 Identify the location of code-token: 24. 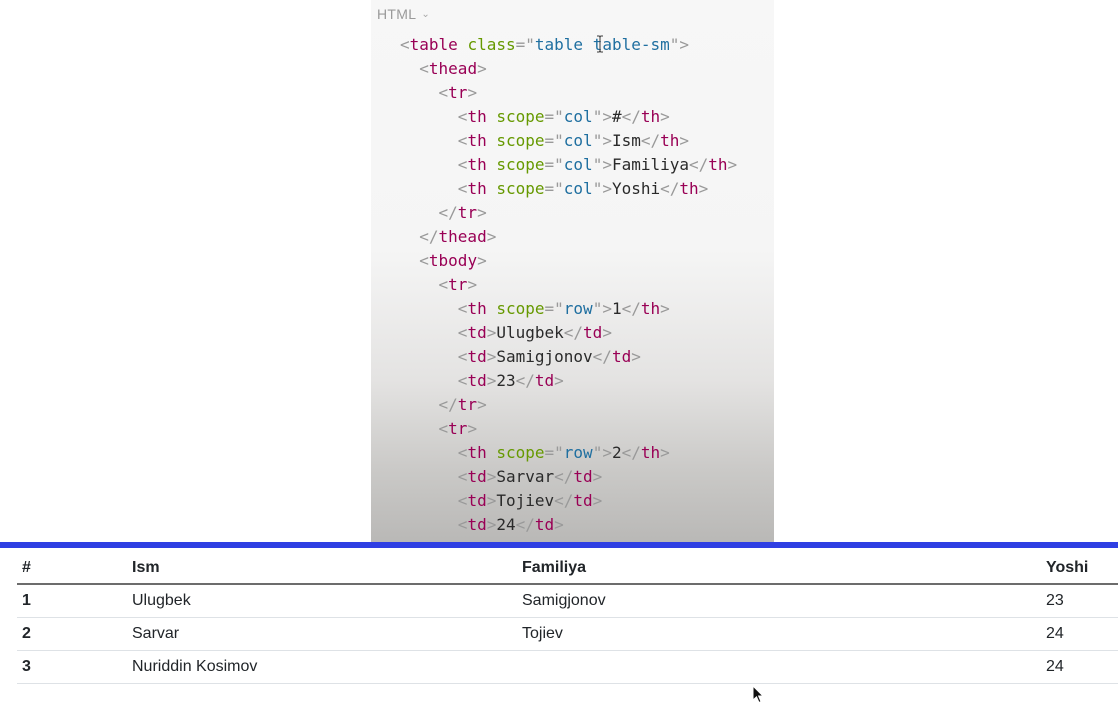
(506, 524).